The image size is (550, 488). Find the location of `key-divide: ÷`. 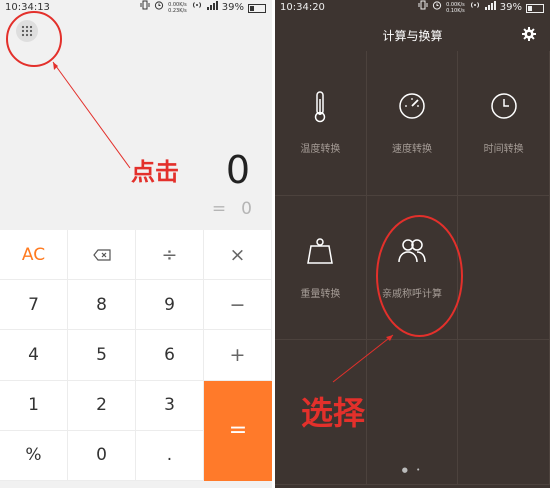

key-divide: ÷ is located at coordinates (170, 255).